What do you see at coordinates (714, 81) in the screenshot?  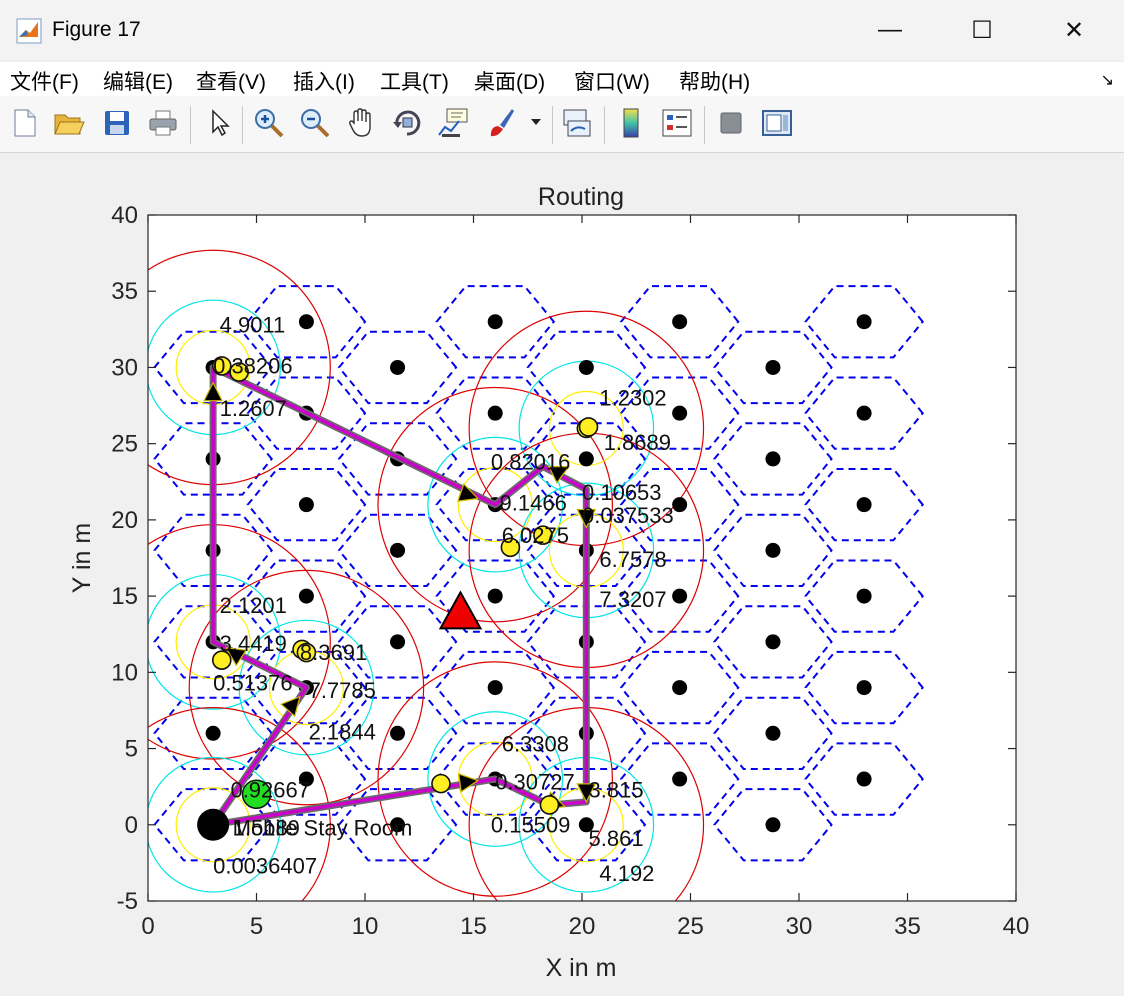 I see `menu-help: 帮助(H)` at bounding box center [714, 81].